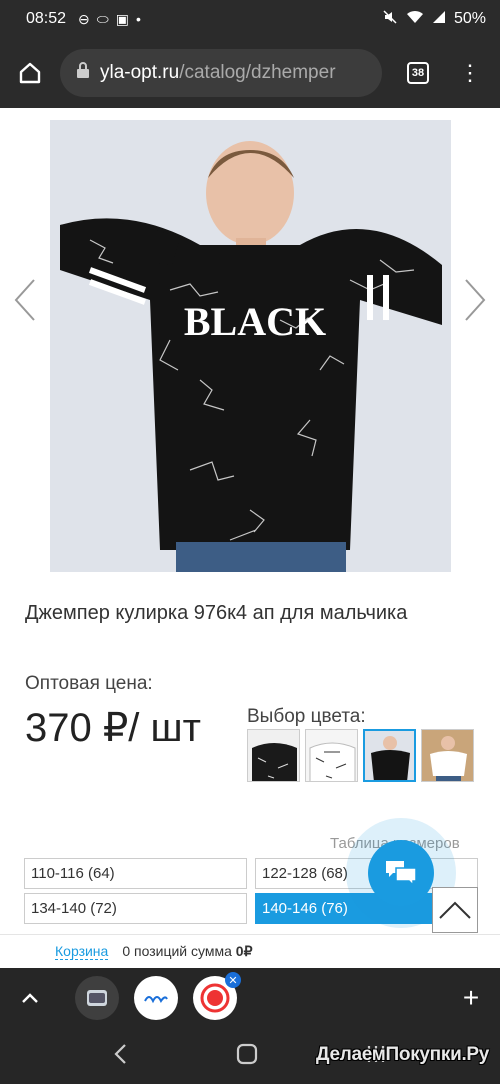 The height and width of the screenshot is (1084, 500). I want to click on app-logo-icon, so click(156, 1000).